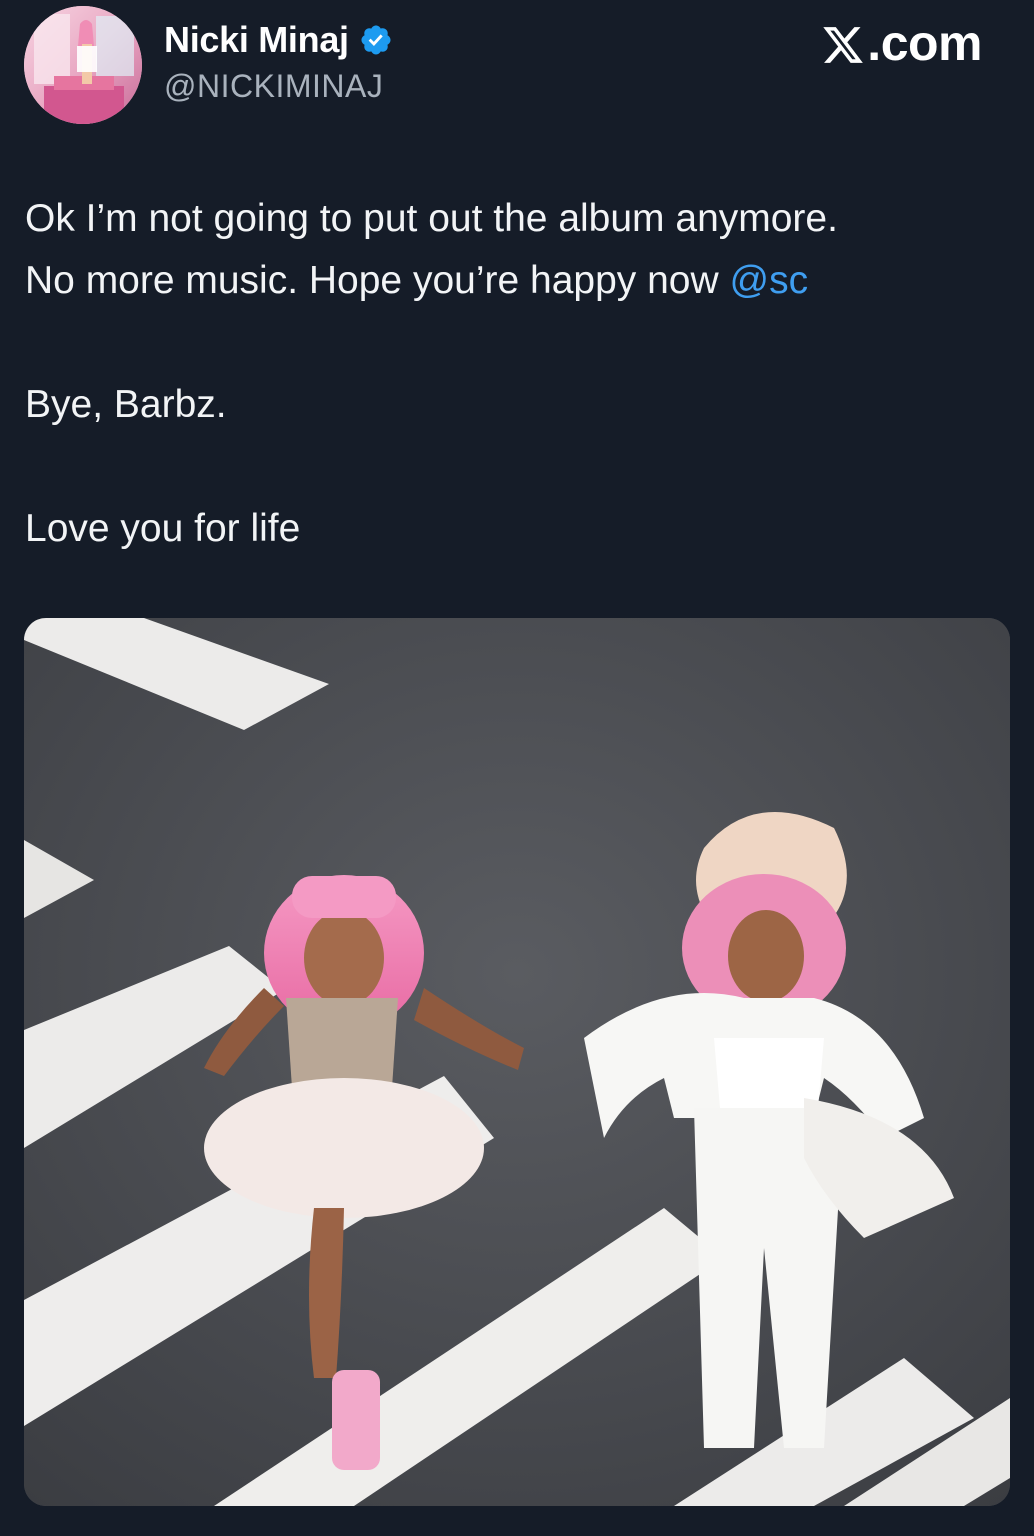 This screenshot has height=1536, width=1034. I want to click on tweet-header: Nicki Minaj @NICKIMINAJ . com, so click(517, 70).